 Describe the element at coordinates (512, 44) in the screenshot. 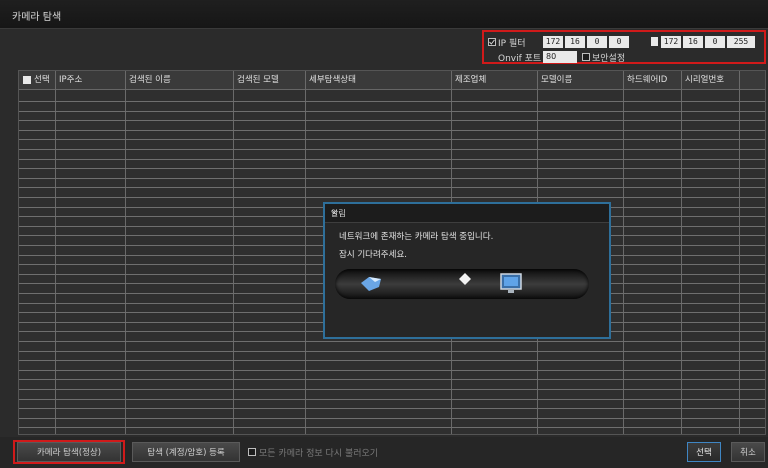

I see `ip-filter-label: IP 필터` at that location.